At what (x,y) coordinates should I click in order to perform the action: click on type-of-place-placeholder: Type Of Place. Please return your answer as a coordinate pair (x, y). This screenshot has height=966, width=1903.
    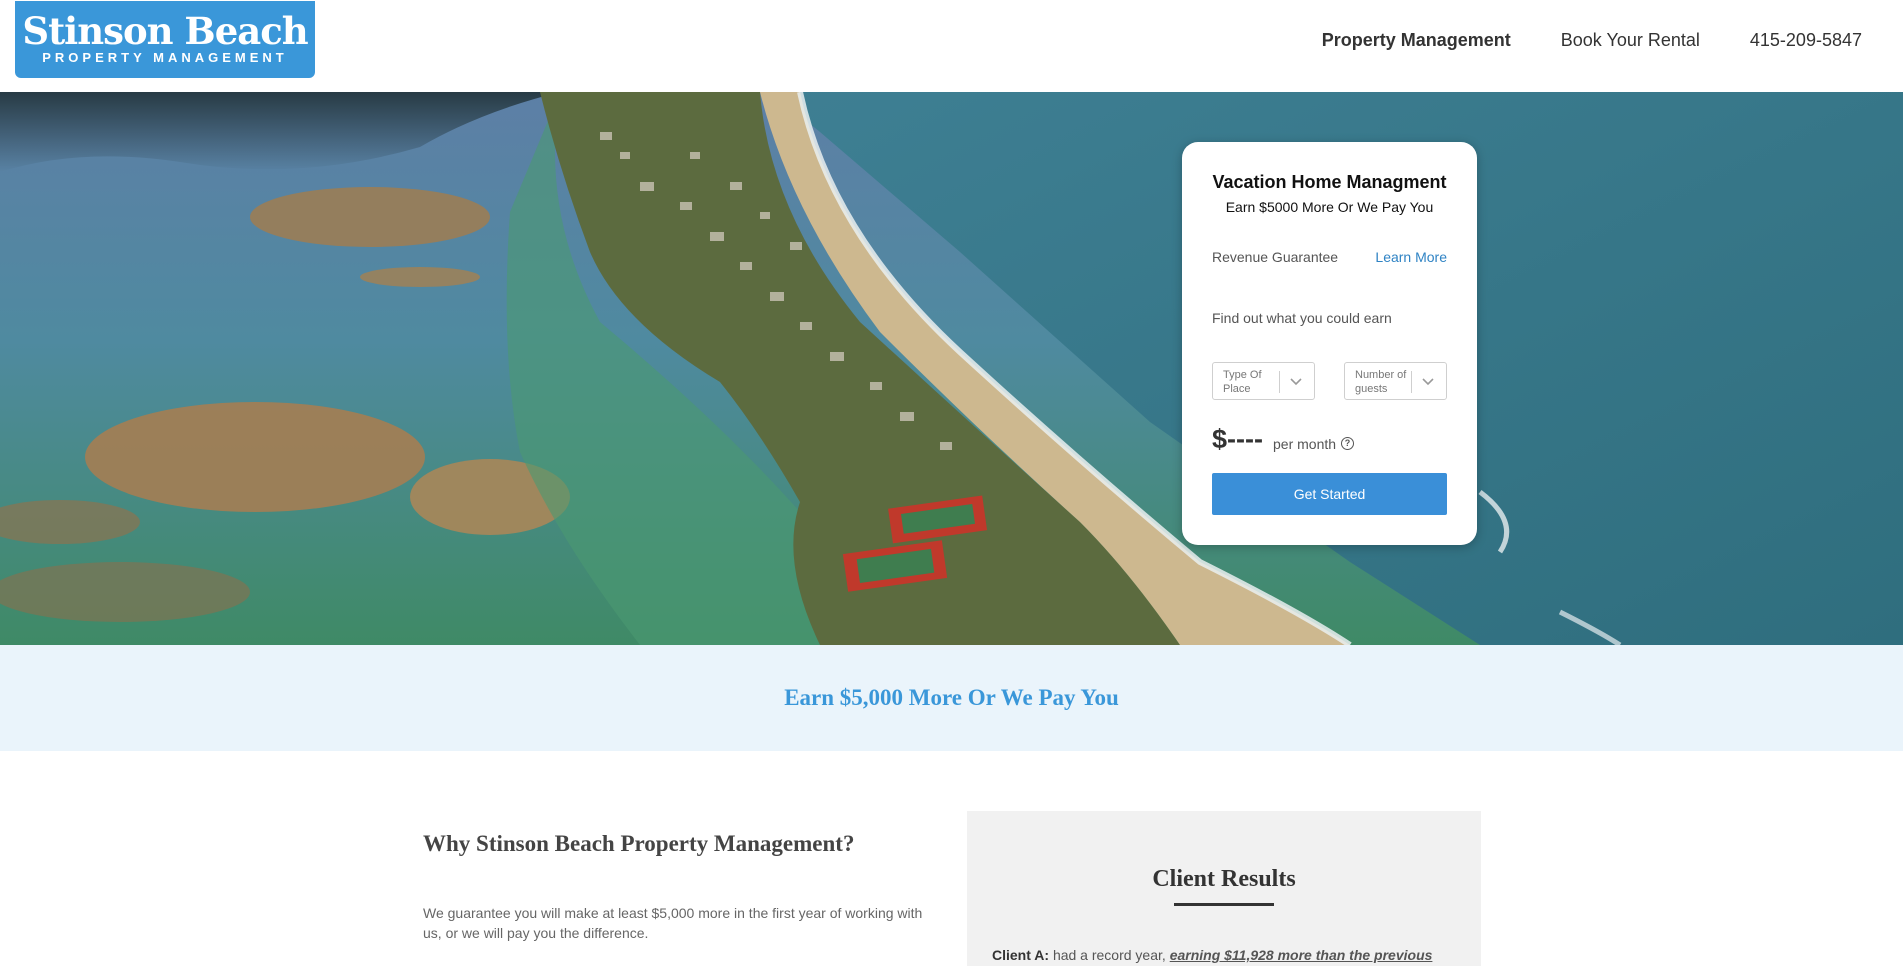
    Looking at the image, I should click on (1242, 382).